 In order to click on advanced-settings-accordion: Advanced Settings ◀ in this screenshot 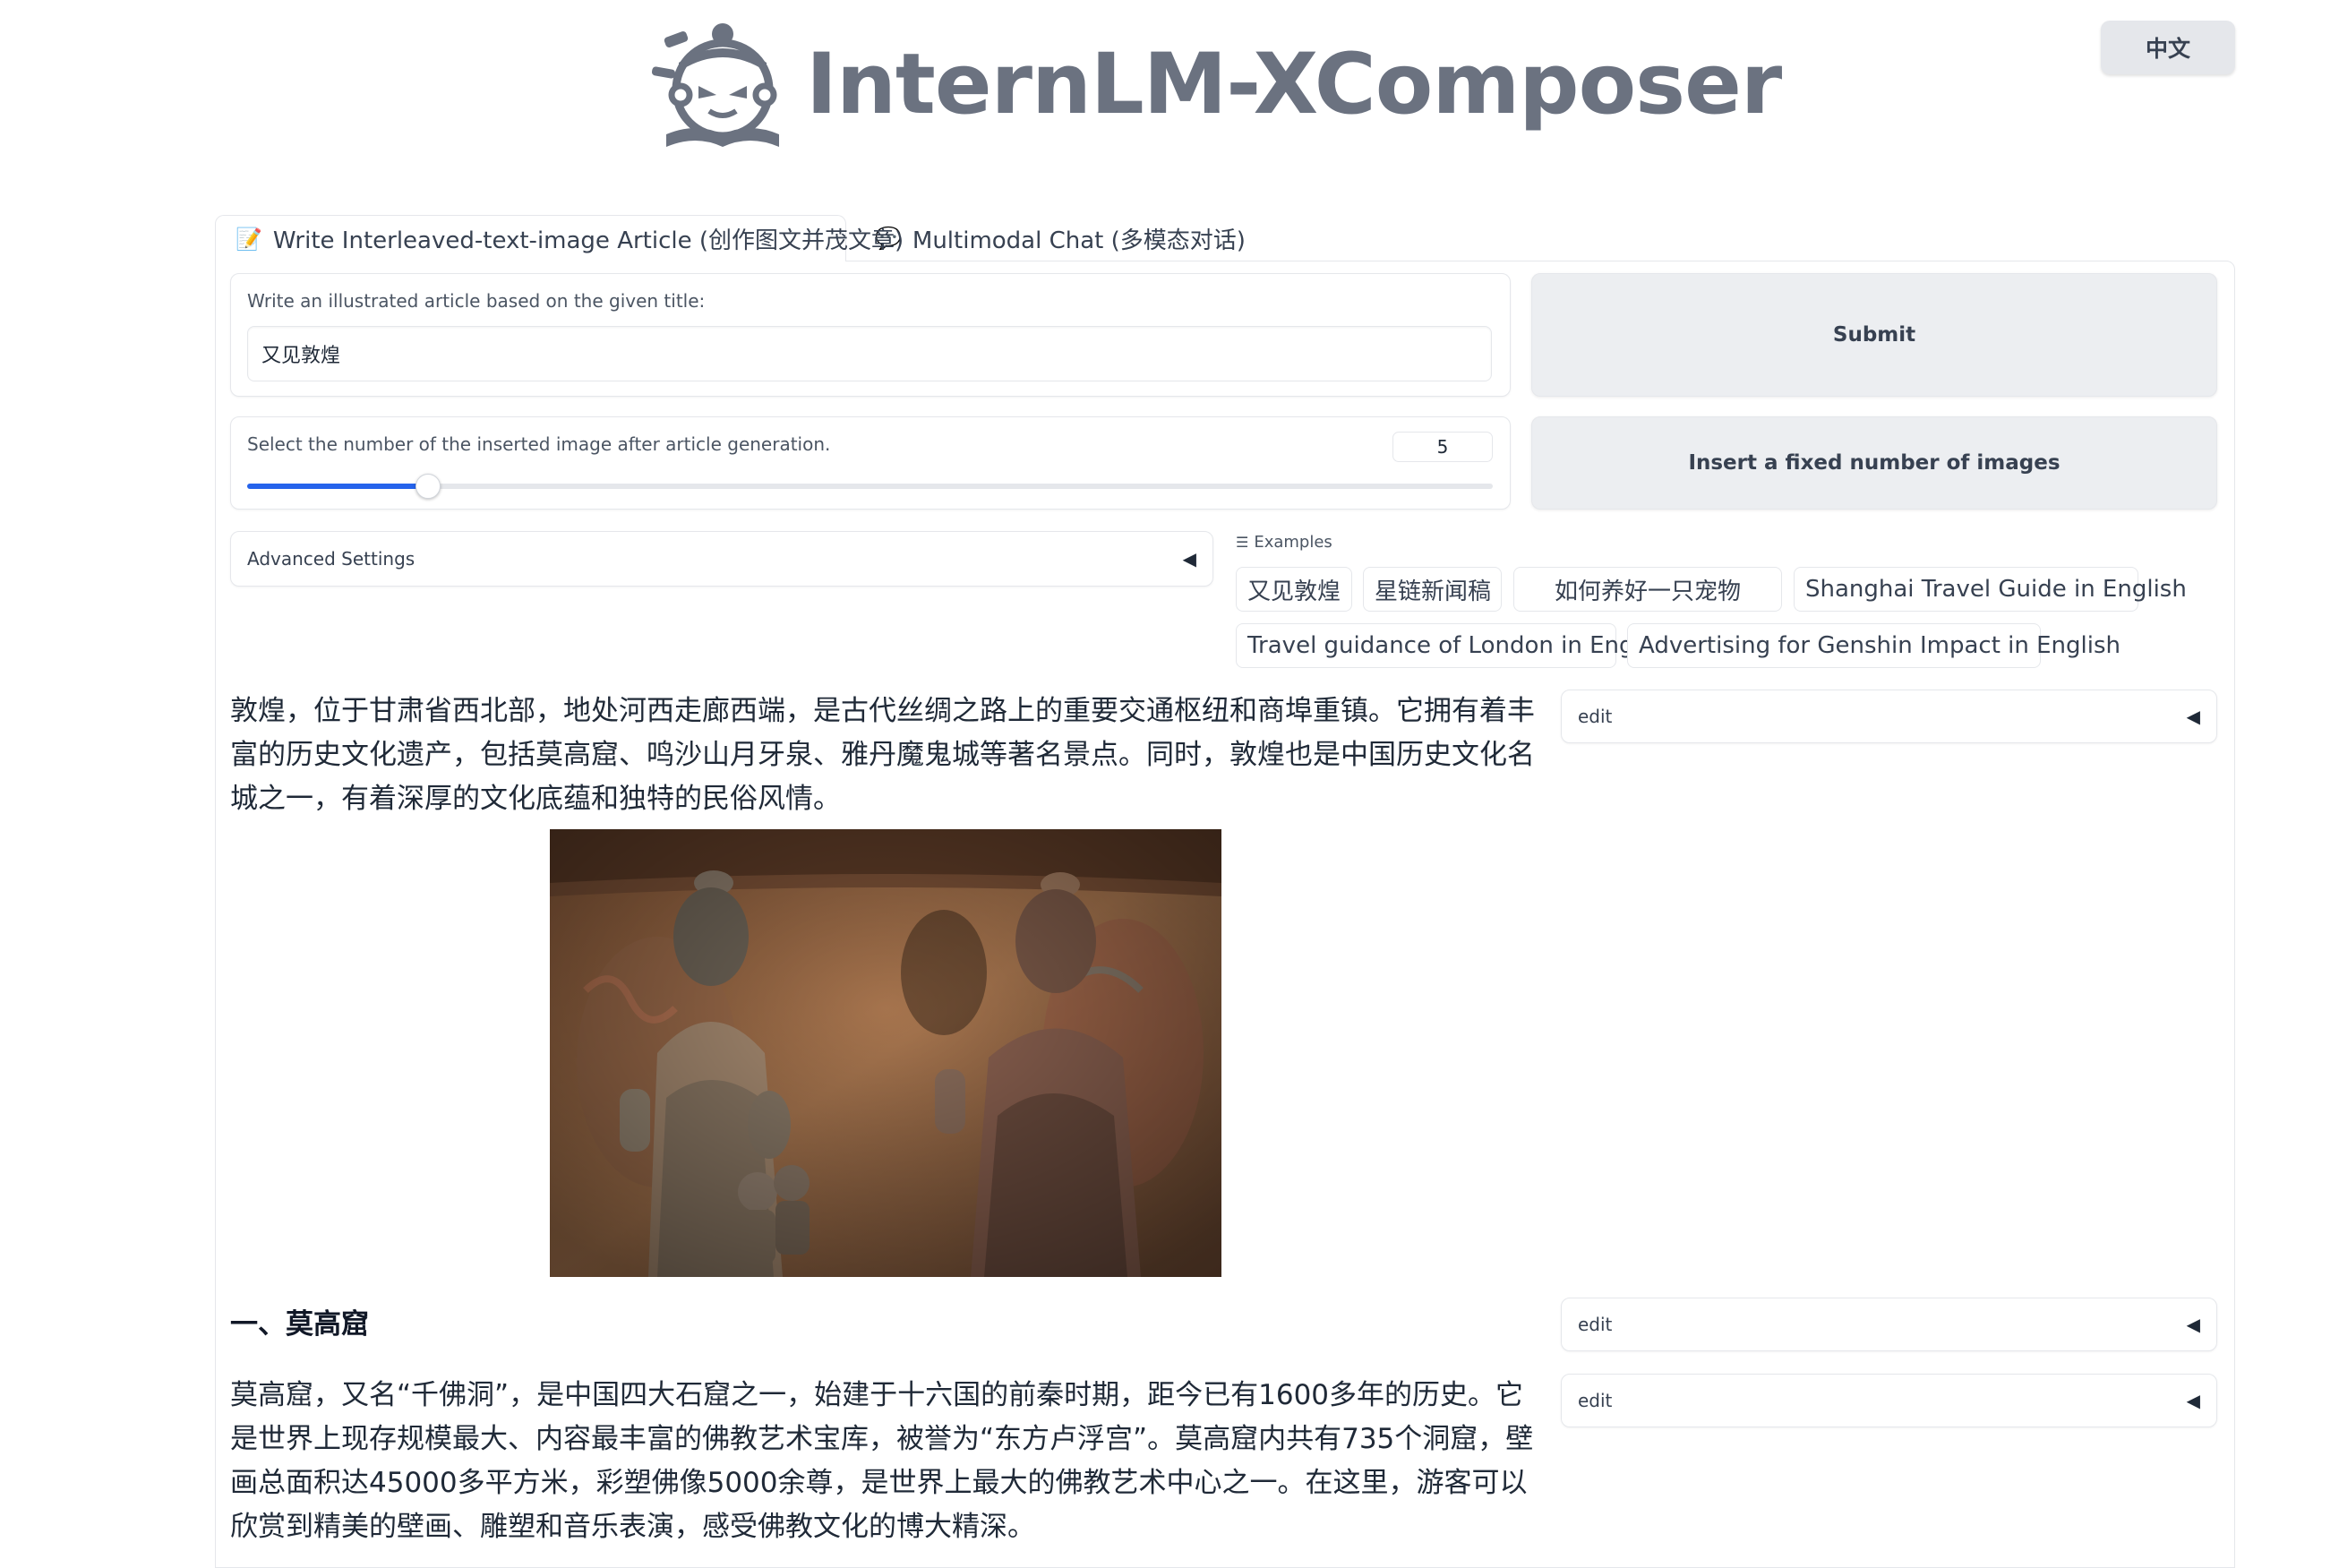, I will do `click(721, 559)`.